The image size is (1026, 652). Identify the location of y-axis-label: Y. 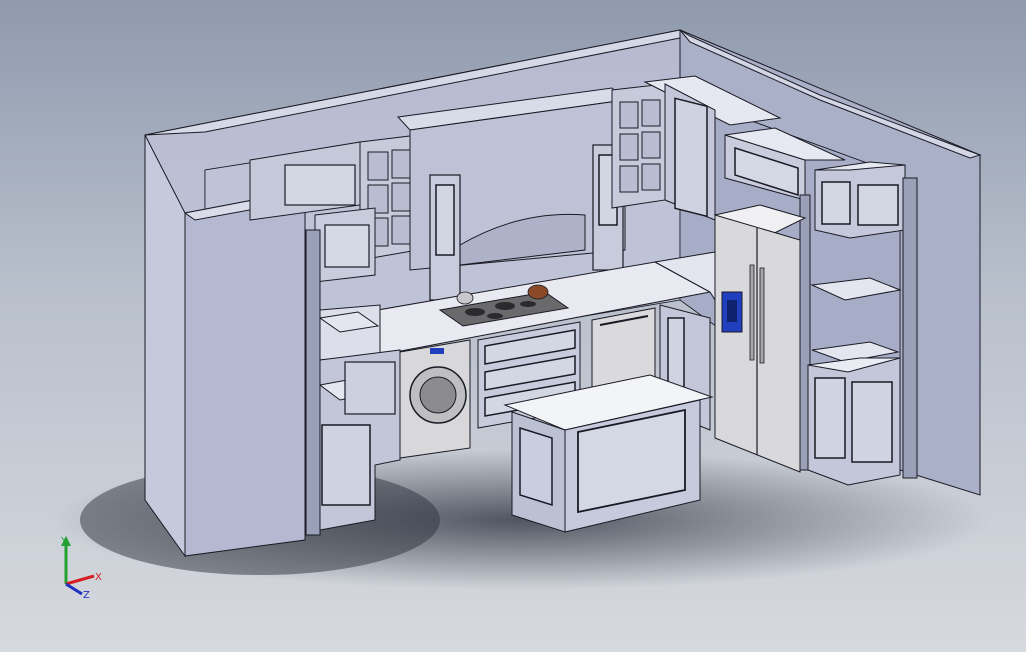
(64, 541).